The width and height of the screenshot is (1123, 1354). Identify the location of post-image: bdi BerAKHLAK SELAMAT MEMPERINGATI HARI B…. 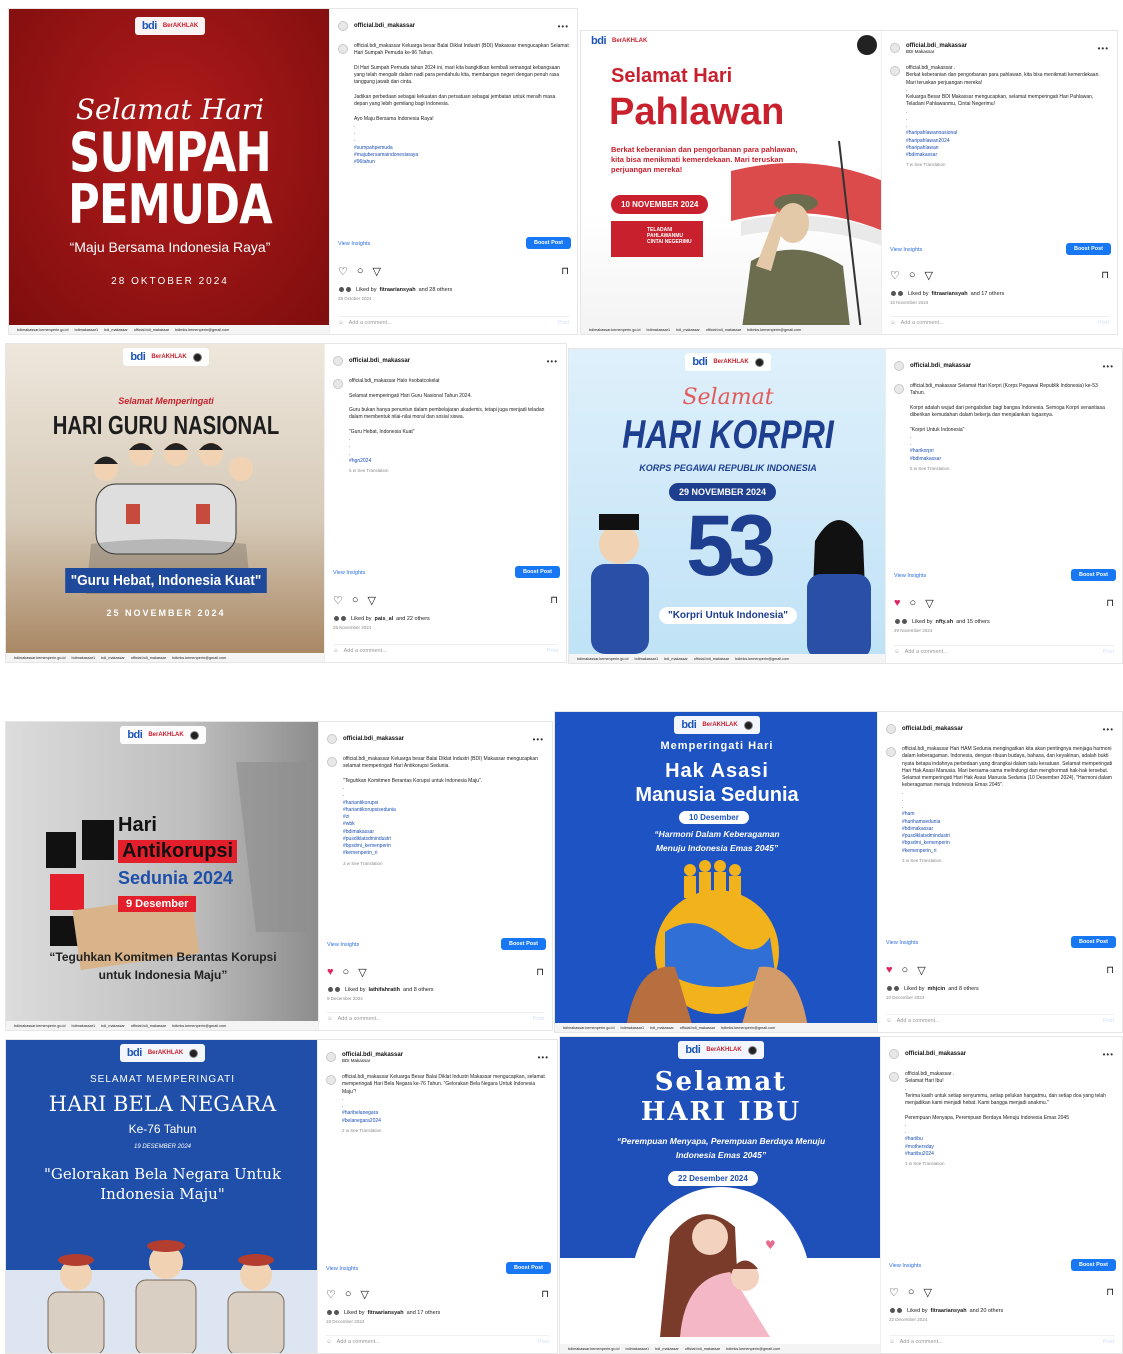
(162, 1196).